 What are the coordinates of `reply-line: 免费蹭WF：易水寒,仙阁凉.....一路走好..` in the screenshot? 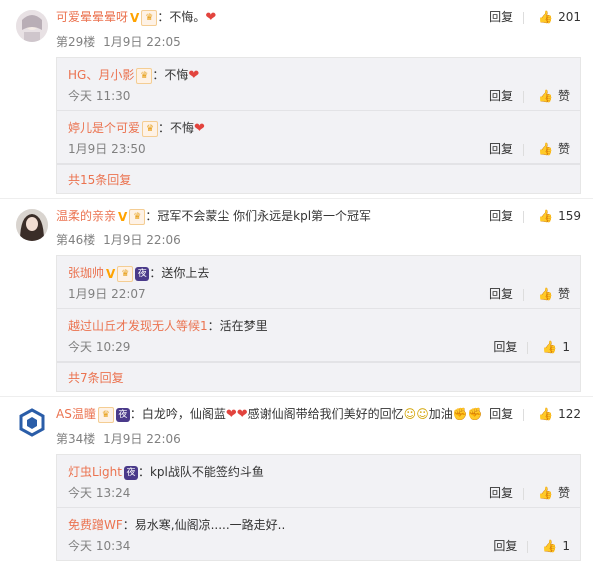 It's located at (176, 525).